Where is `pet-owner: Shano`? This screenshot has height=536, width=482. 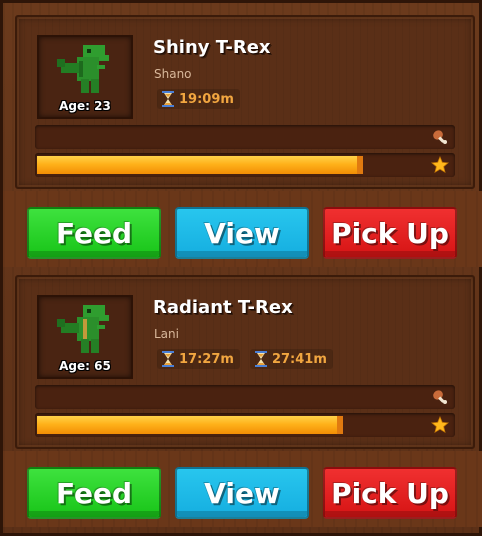
pet-owner: Shano is located at coordinates (173, 74).